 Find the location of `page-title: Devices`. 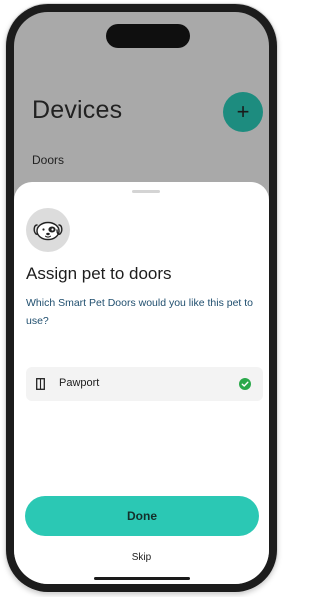

page-title: Devices is located at coordinates (77, 110).